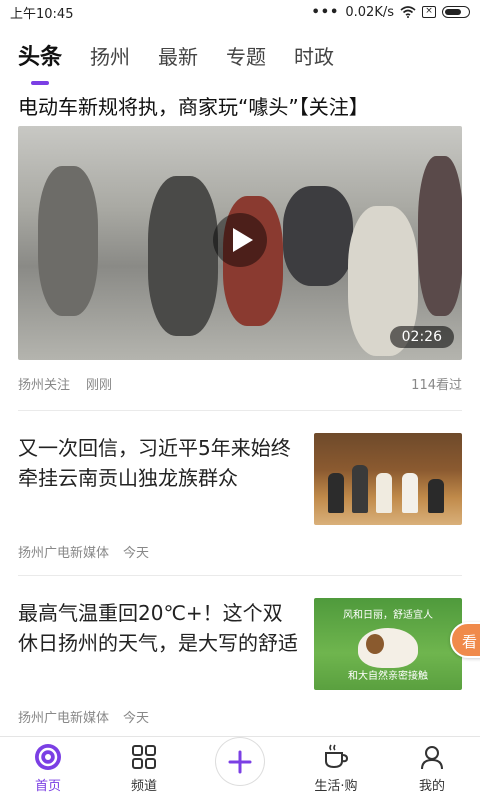 This screenshot has width=480, height=800. What do you see at coordinates (436, 385) in the screenshot?
I see `featured-views: 114看过` at bounding box center [436, 385].